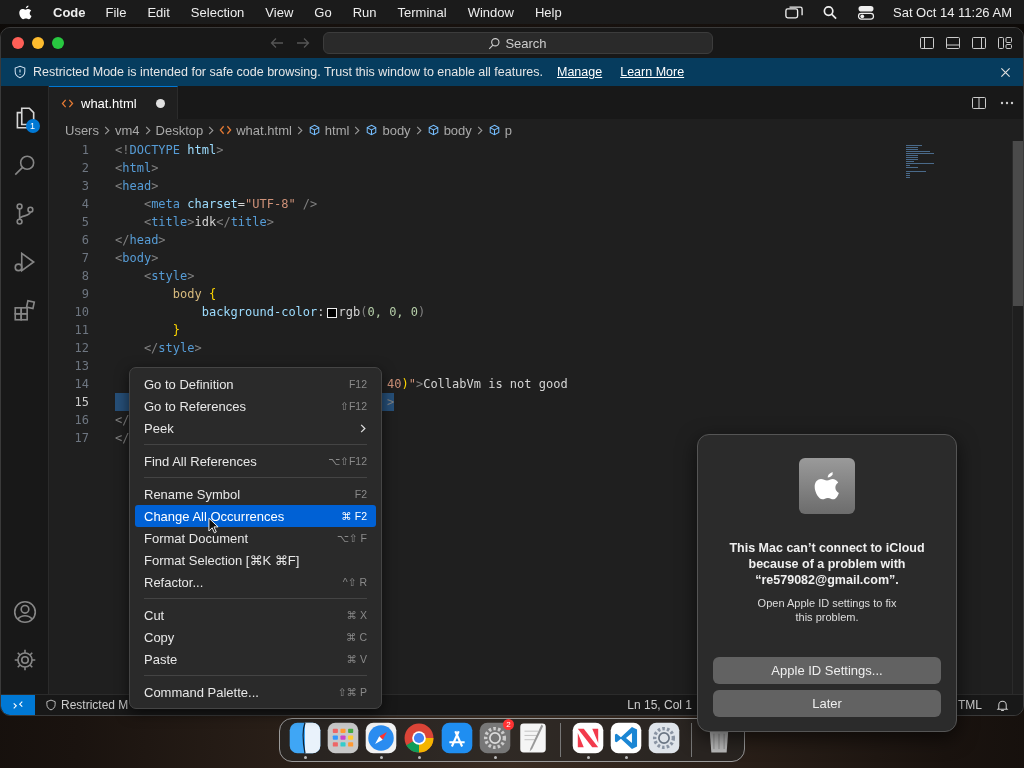 Image resolution: width=1024 pixels, height=768 pixels. I want to click on shield-icon, so click(51, 705).